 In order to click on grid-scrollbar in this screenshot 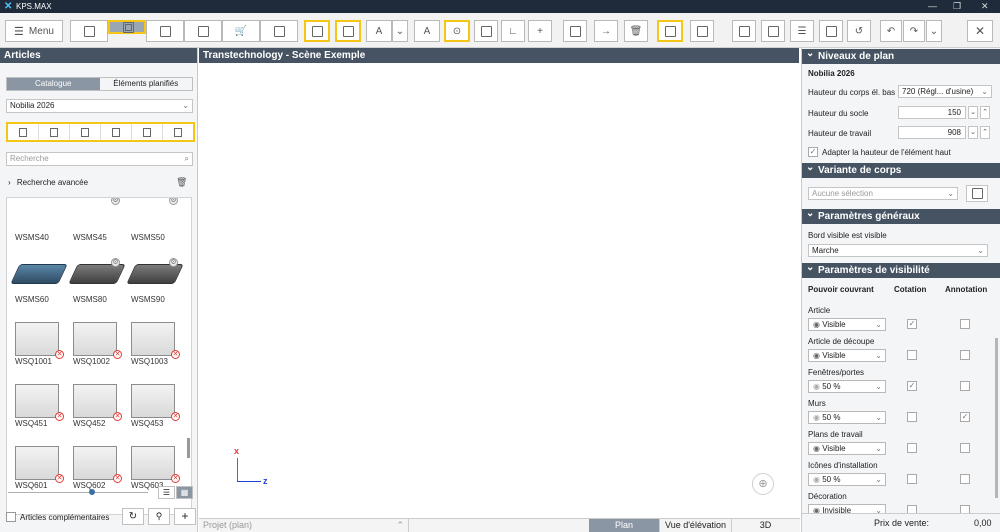, I will do `click(188, 448)`.